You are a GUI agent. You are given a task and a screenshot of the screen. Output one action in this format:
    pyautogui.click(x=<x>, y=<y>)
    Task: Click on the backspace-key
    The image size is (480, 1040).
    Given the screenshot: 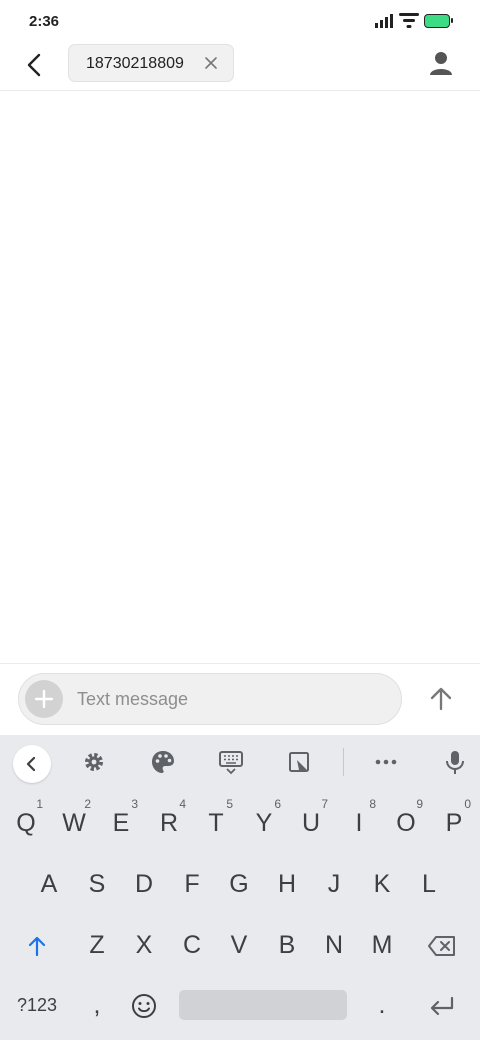 What is the action you would take?
    pyautogui.click(x=442, y=945)
    